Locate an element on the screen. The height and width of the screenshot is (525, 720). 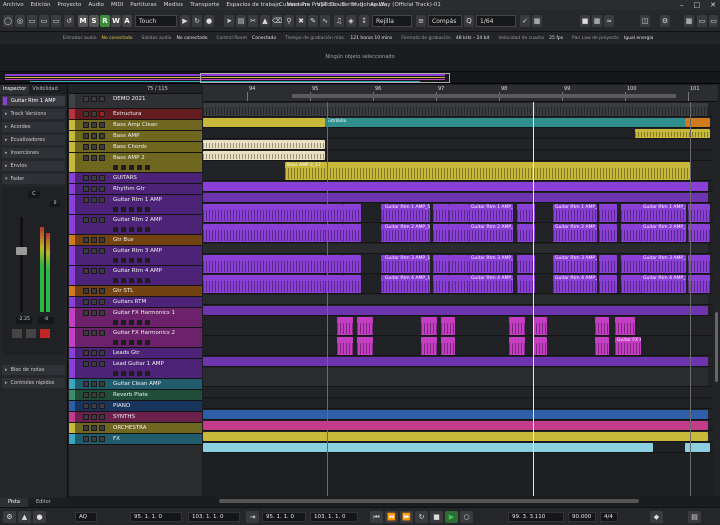
read-automation-button: R is located at coordinates (105, 21).